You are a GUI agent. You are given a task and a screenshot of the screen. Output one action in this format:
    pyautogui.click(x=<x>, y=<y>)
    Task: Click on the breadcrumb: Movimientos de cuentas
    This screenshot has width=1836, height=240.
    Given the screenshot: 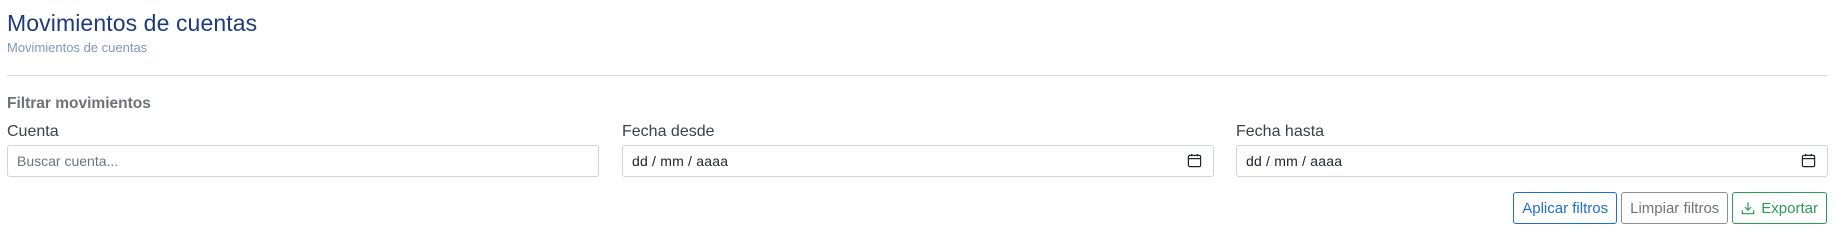 What is the action you would take?
    pyautogui.click(x=132, y=48)
    